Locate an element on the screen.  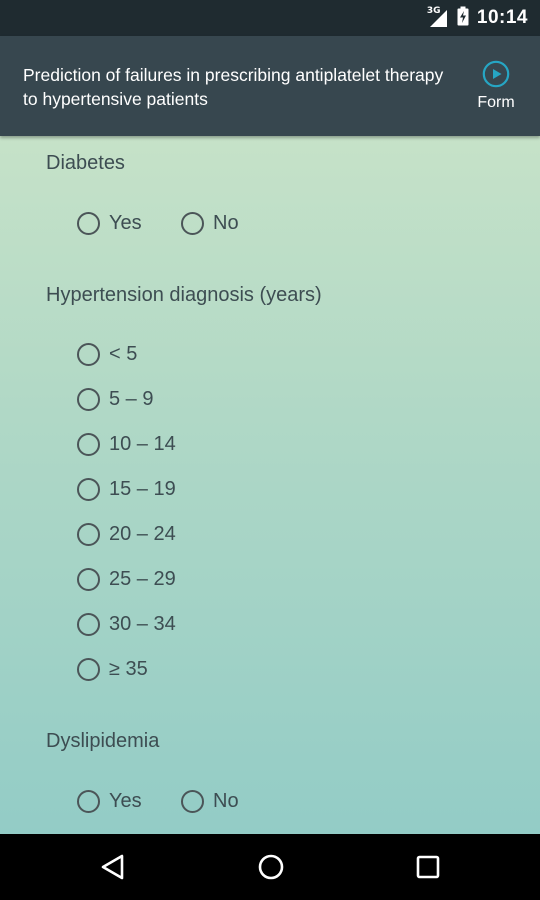
hypertension-option-radio: ≥ 35 is located at coordinates (112, 669).